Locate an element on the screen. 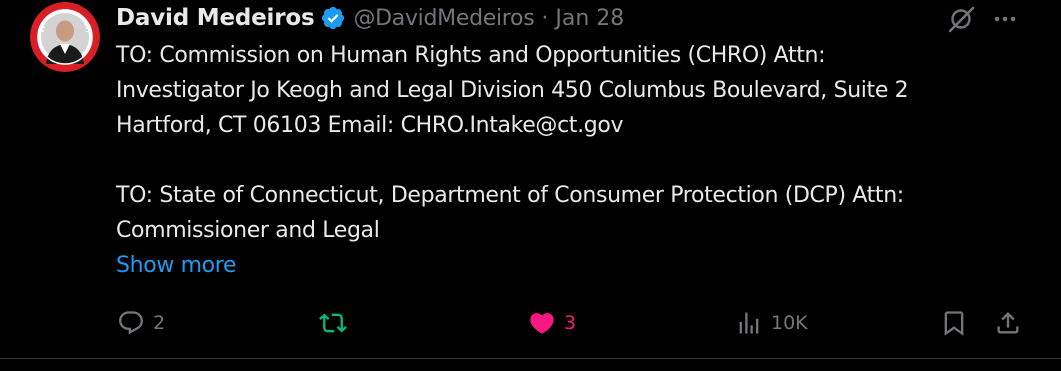 The image size is (1061, 371). divider is located at coordinates (530, 358).